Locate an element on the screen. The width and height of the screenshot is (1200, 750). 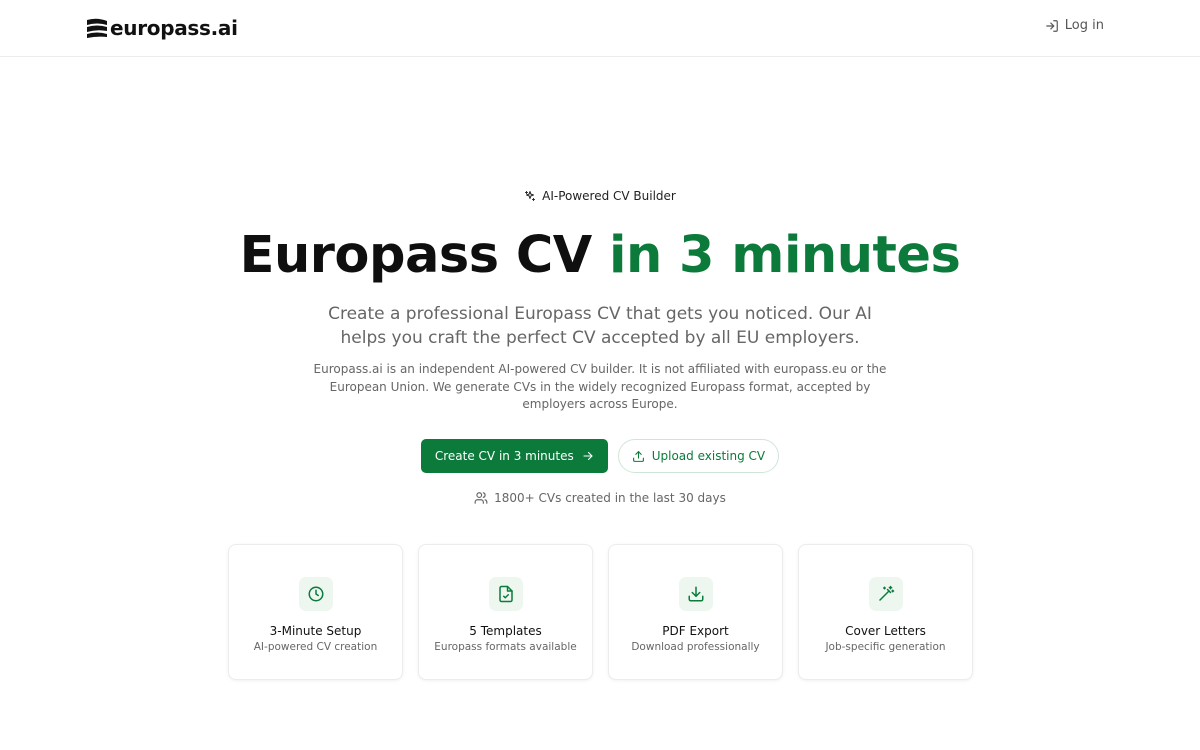
upload-icon is located at coordinates (638, 456).